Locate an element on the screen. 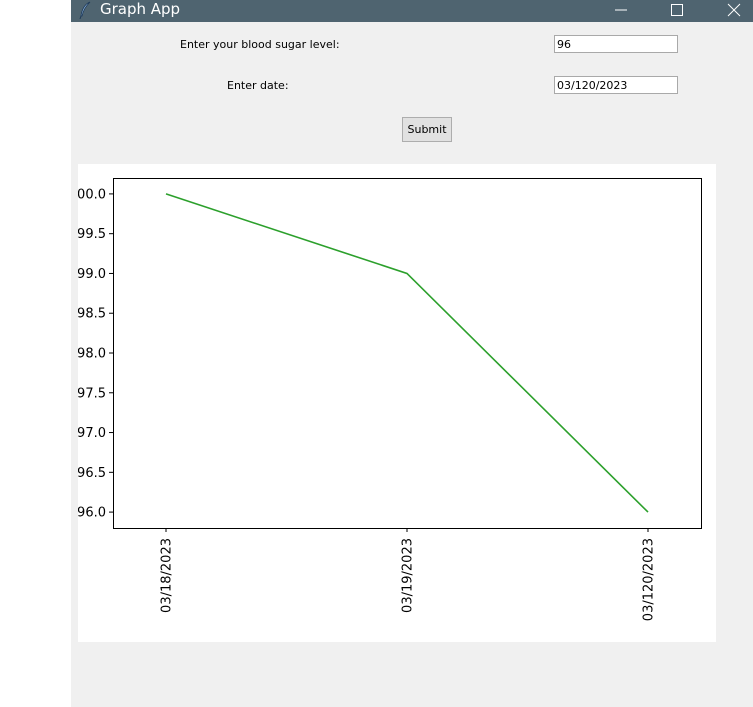 Image resolution: width=753 pixels, height=707 pixels. x-tick-label: 03/120/2023 is located at coordinates (649, 579).